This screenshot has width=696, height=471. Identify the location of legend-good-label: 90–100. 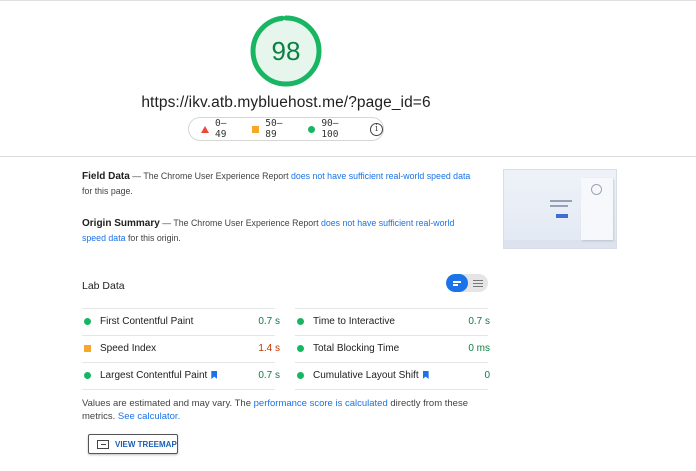
(330, 129).